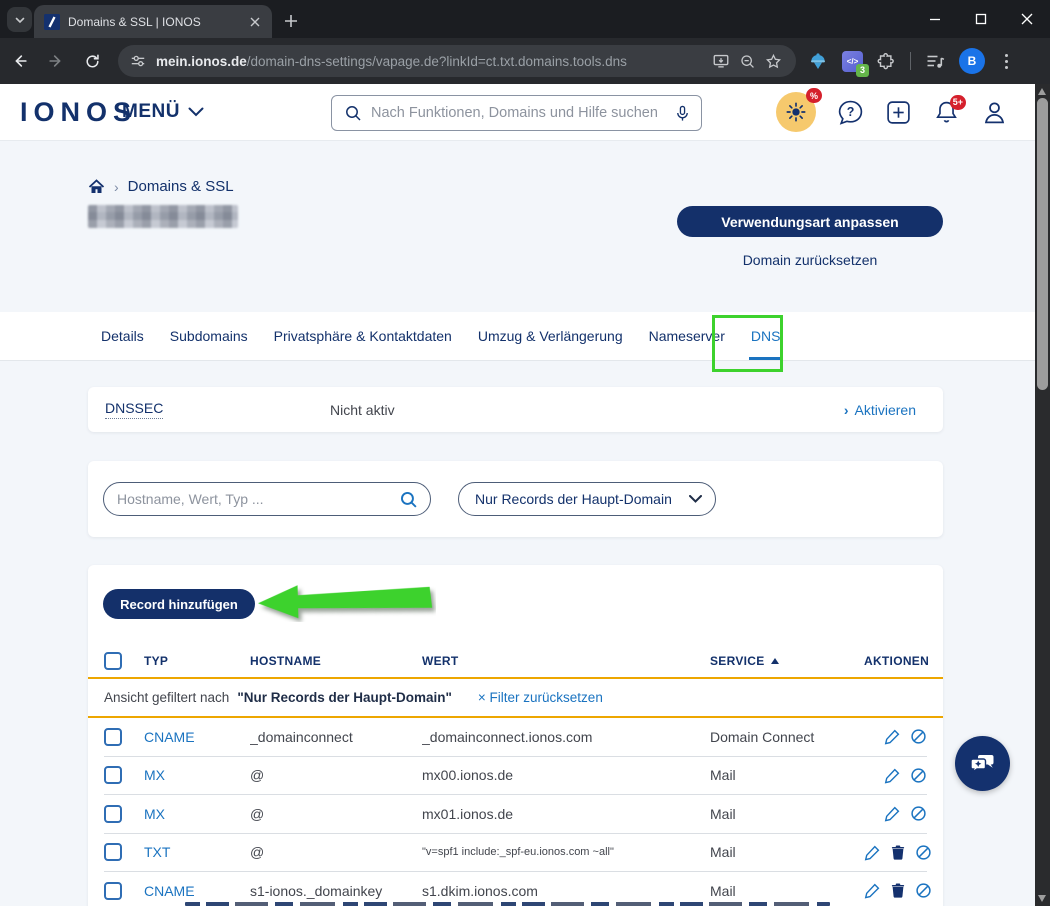  What do you see at coordinates (408, 499) in the screenshot?
I see `search-submit-icon` at bounding box center [408, 499].